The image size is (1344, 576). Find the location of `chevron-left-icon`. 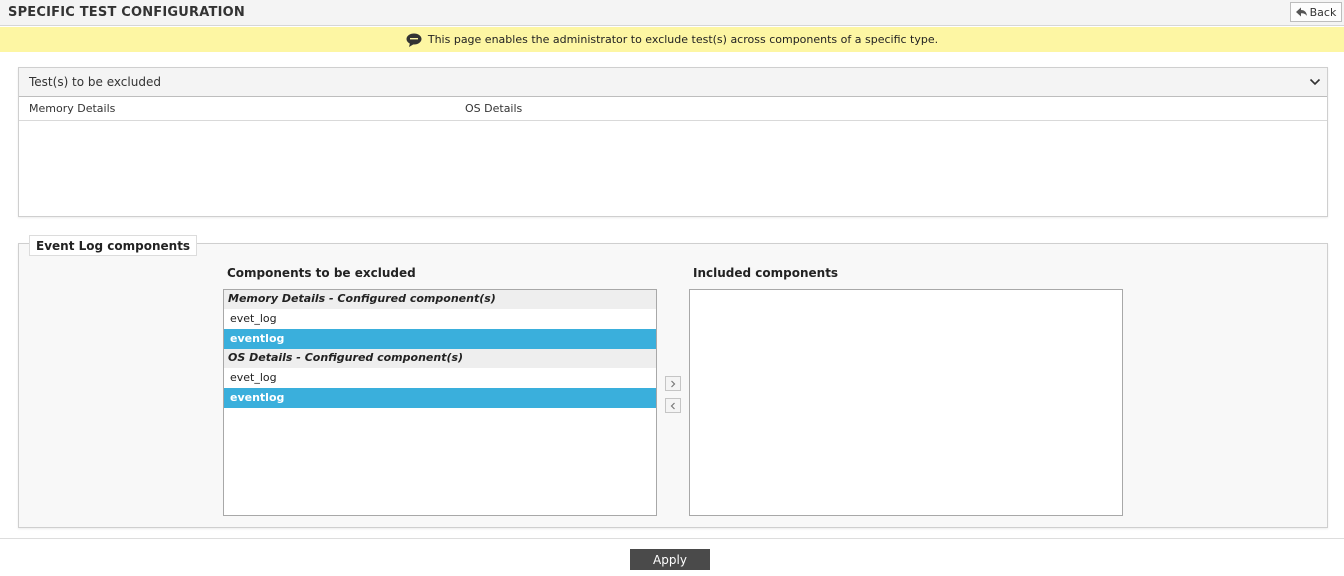

chevron-left-icon is located at coordinates (672, 405).